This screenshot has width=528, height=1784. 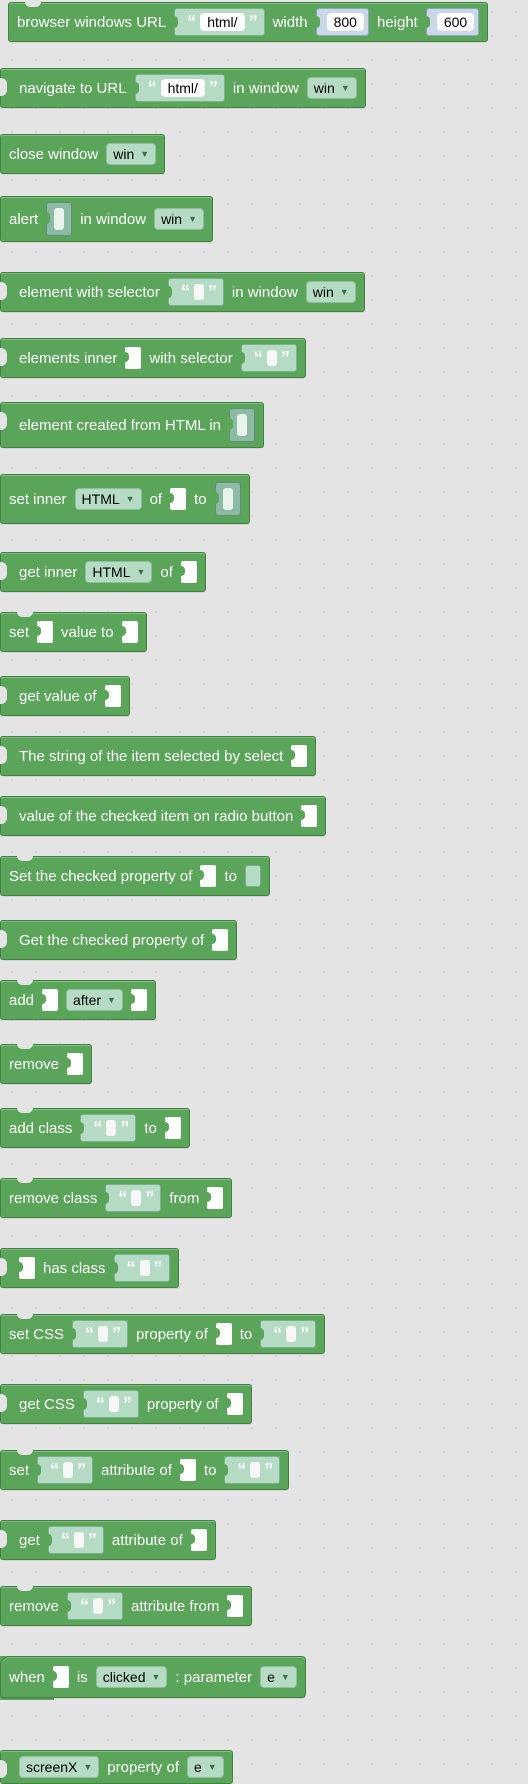 I want to click on when-event-block: when is clicked ▼ : parameter e ▼, so click(x=153, y=1677).